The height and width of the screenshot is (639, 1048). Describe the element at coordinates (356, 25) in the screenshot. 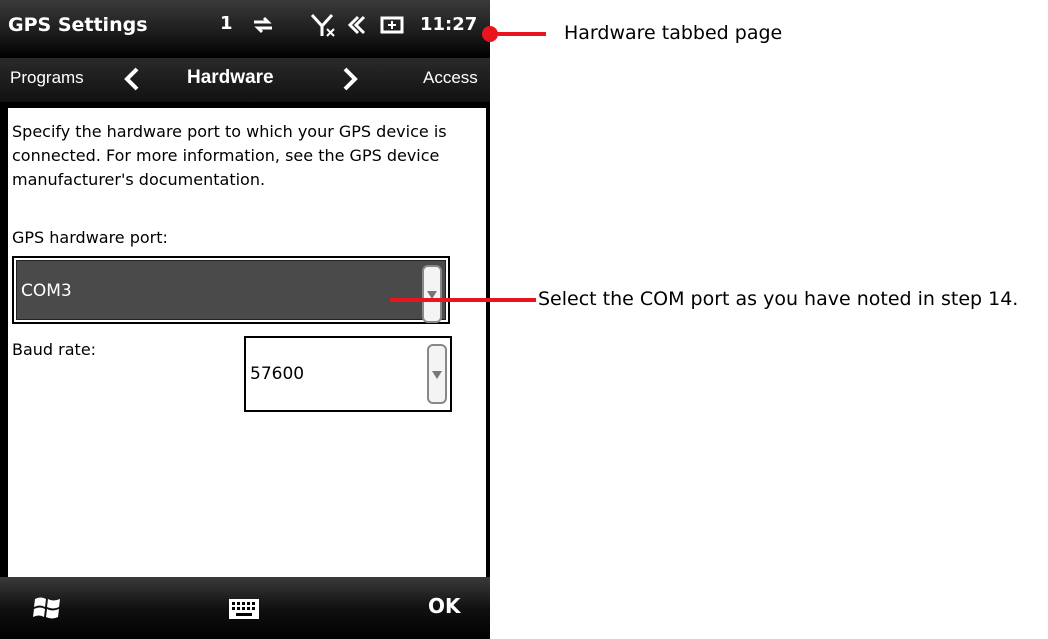

I see `speaker-muted-icon` at that location.